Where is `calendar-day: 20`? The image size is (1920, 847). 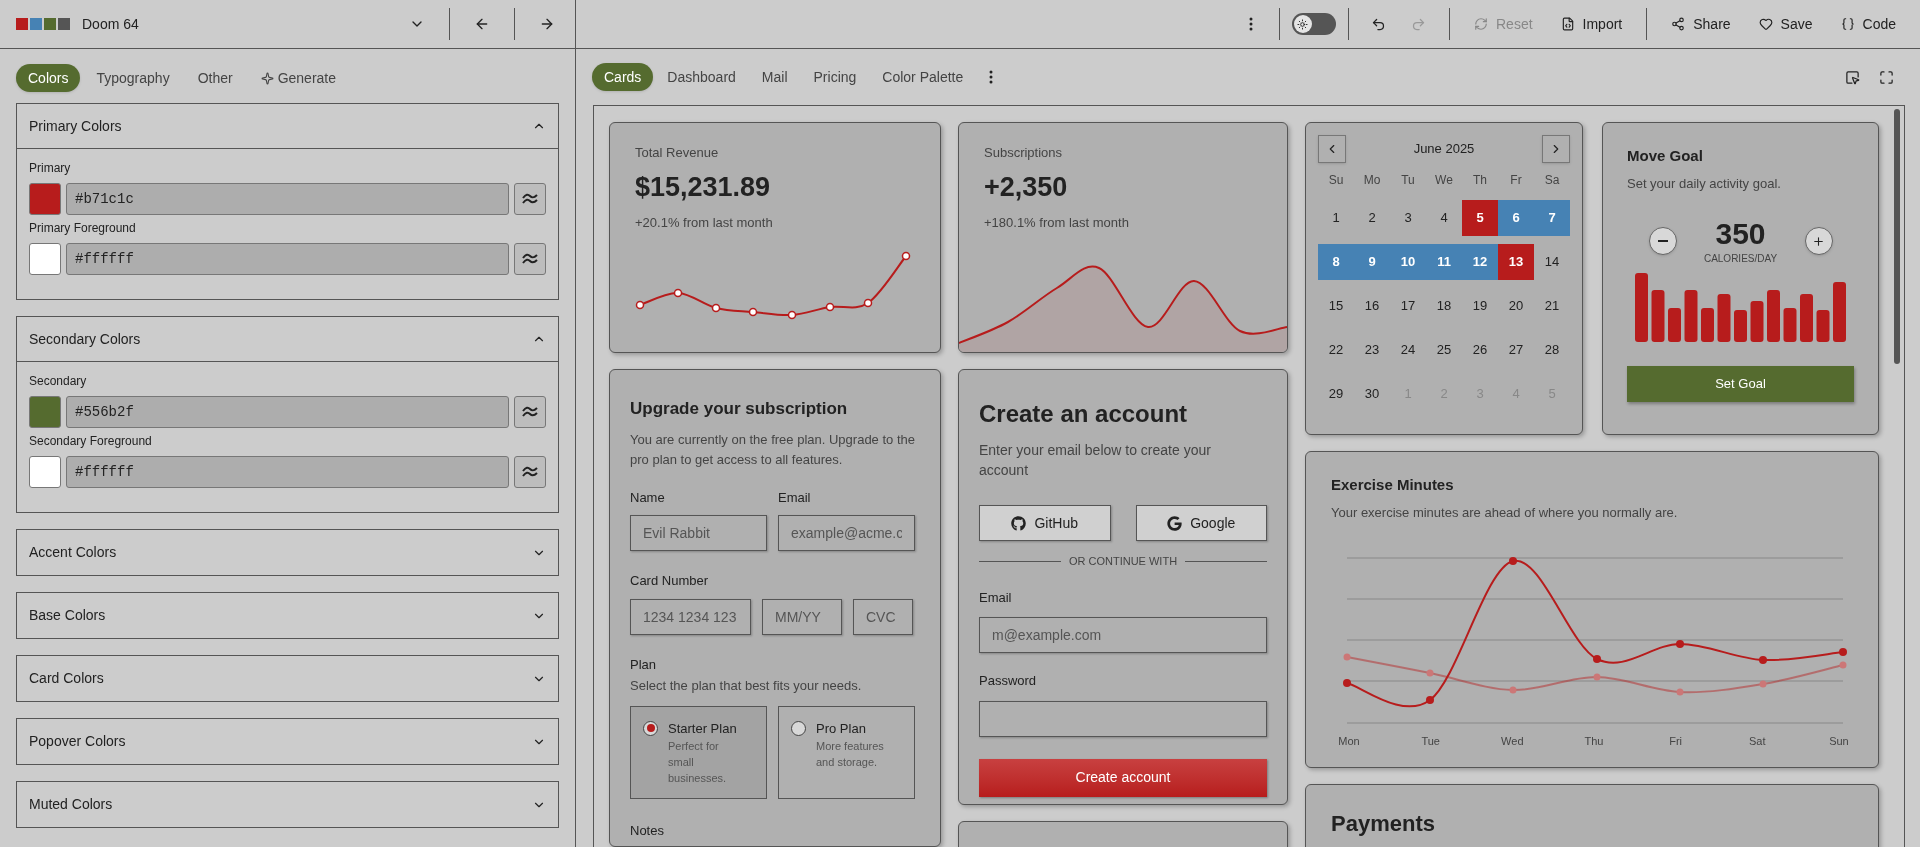
calendar-day: 20 is located at coordinates (1516, 306).